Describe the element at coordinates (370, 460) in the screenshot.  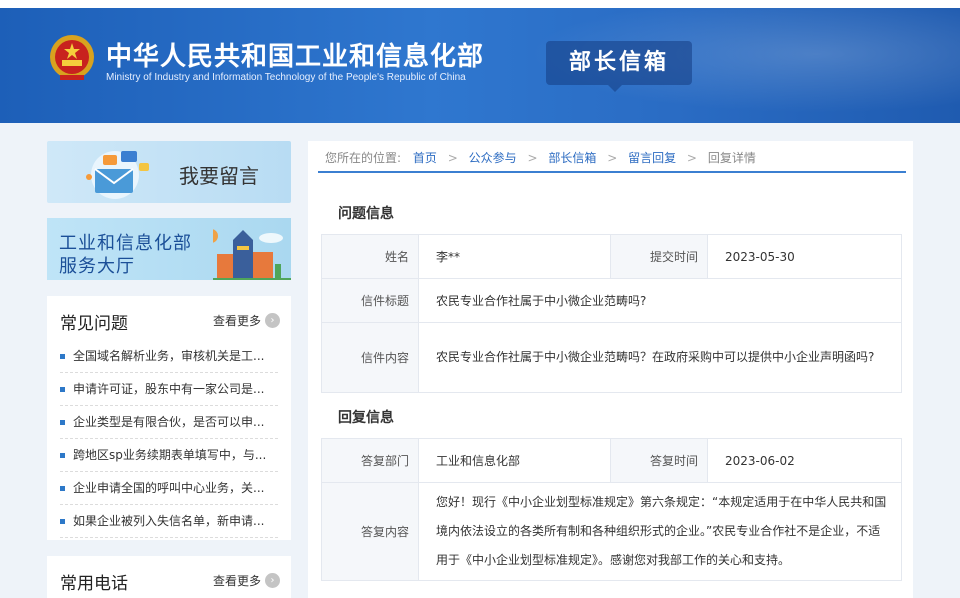
I see `reply-dept-label: 答复部门` at that location.